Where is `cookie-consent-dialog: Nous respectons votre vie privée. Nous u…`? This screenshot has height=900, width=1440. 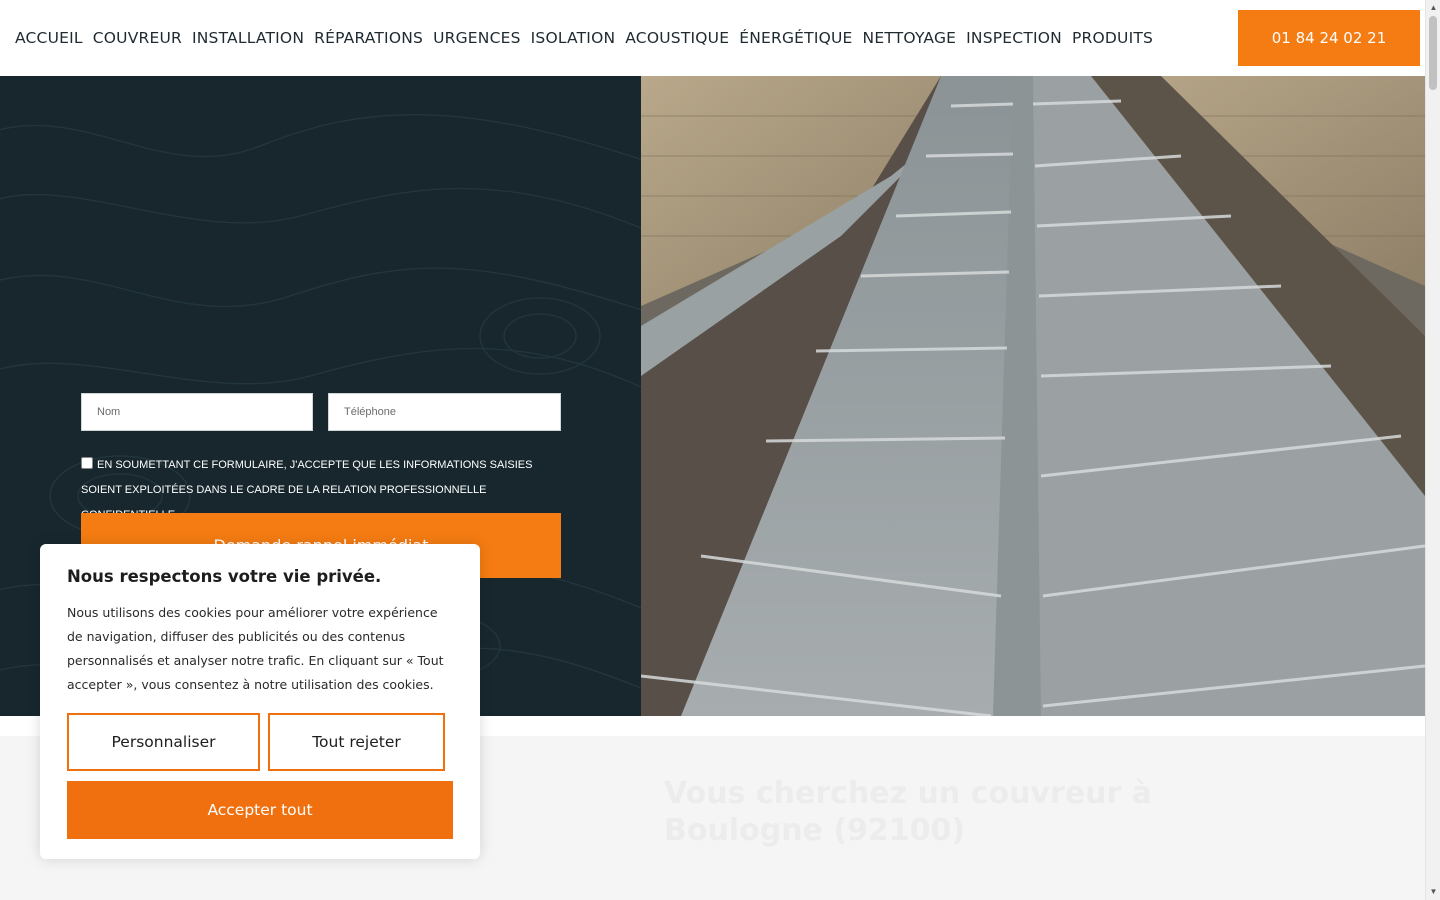
cookie-consent-dialog: Nous respectons votre vie privée. Nous u… is located at coordinates (260, 701).